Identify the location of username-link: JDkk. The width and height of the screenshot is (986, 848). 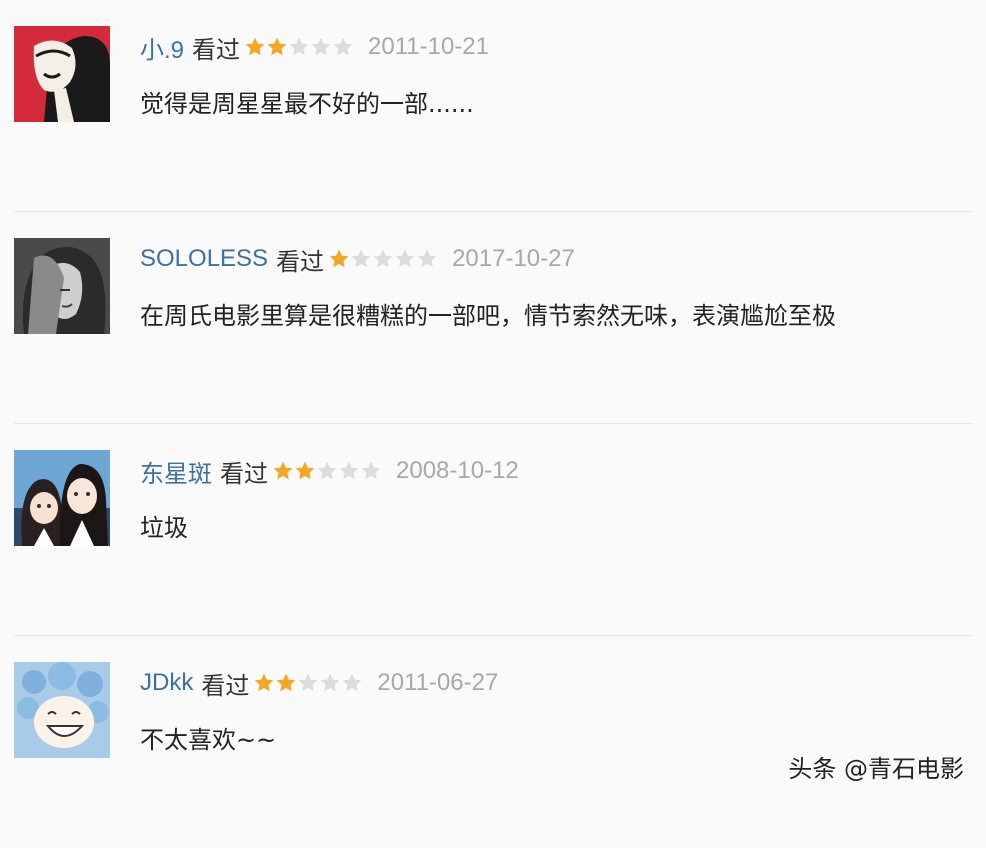
(166, 683).